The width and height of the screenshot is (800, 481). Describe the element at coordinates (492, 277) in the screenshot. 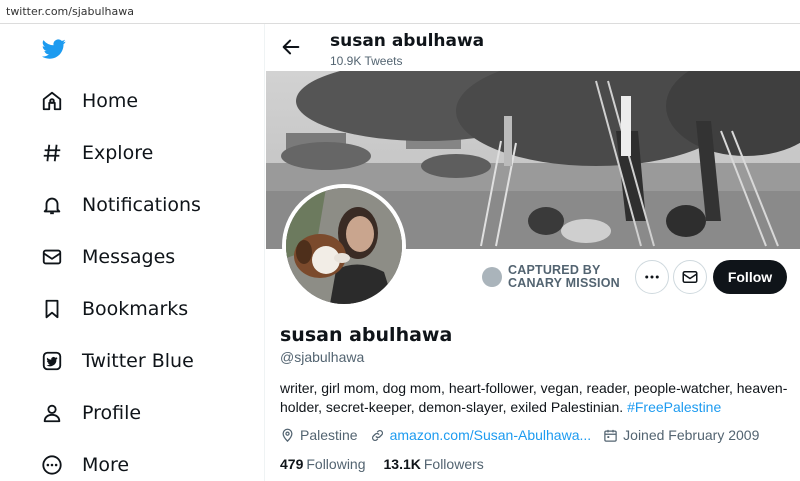

I see `canary-logo-icon` at that location.